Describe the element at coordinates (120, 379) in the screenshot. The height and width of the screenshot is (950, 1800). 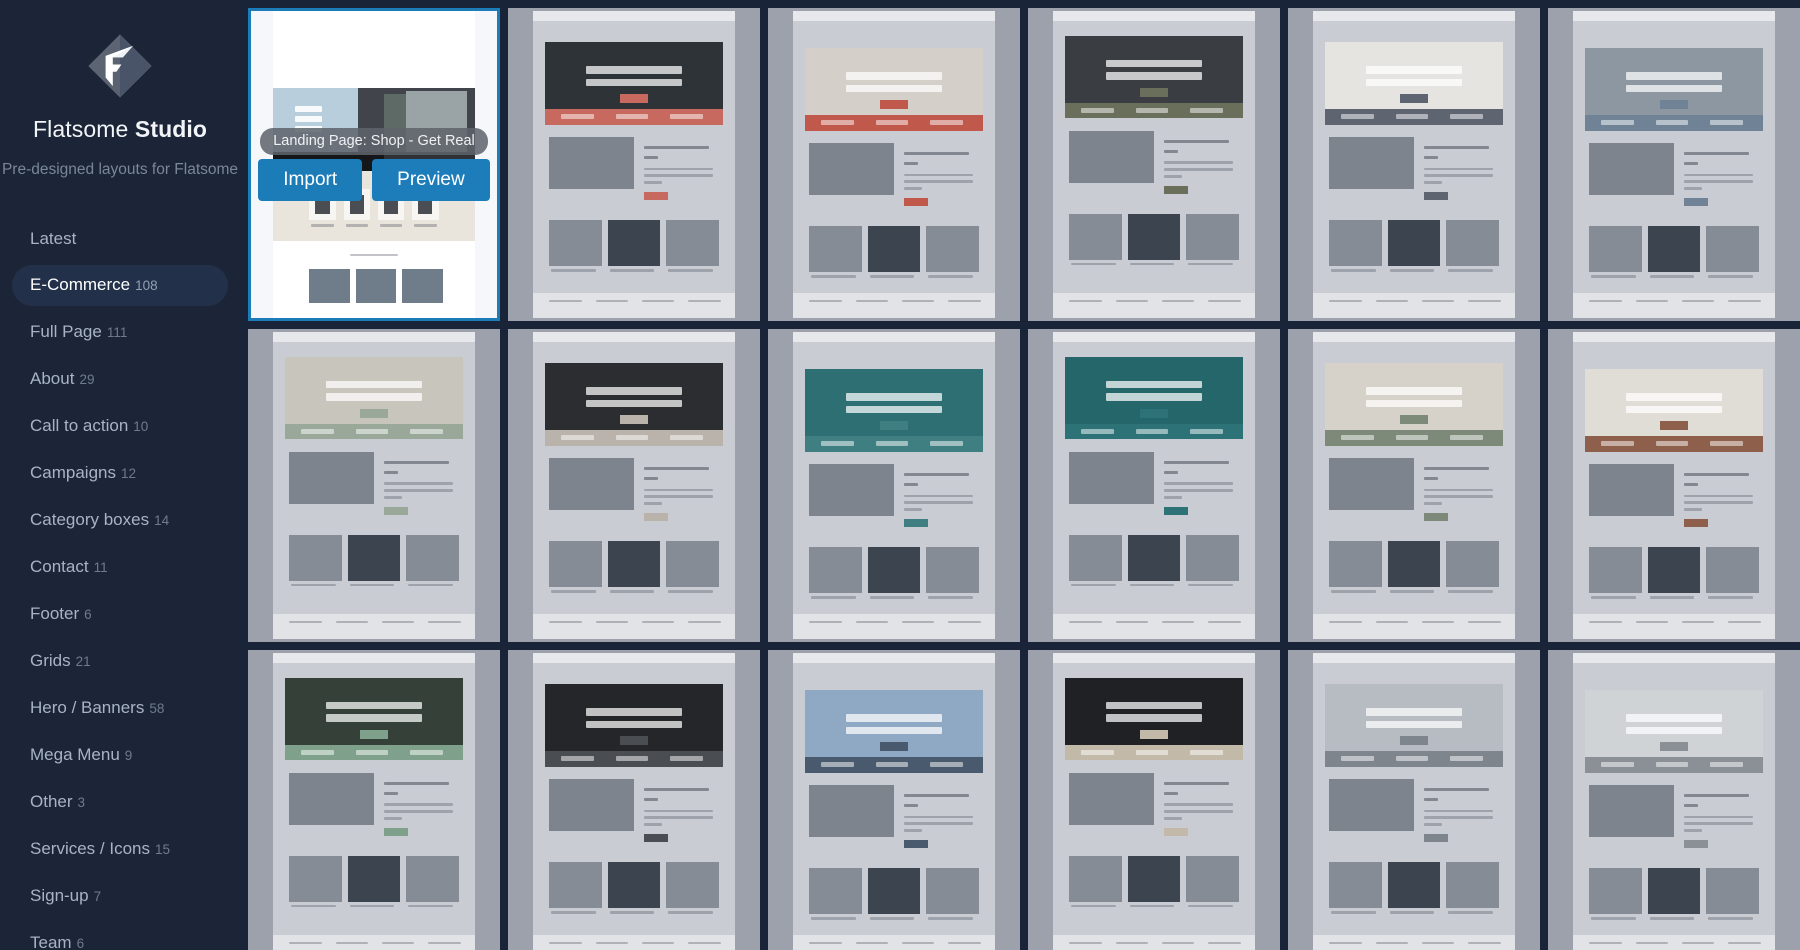
I see `sidebar-item-about: About 29` at that location.